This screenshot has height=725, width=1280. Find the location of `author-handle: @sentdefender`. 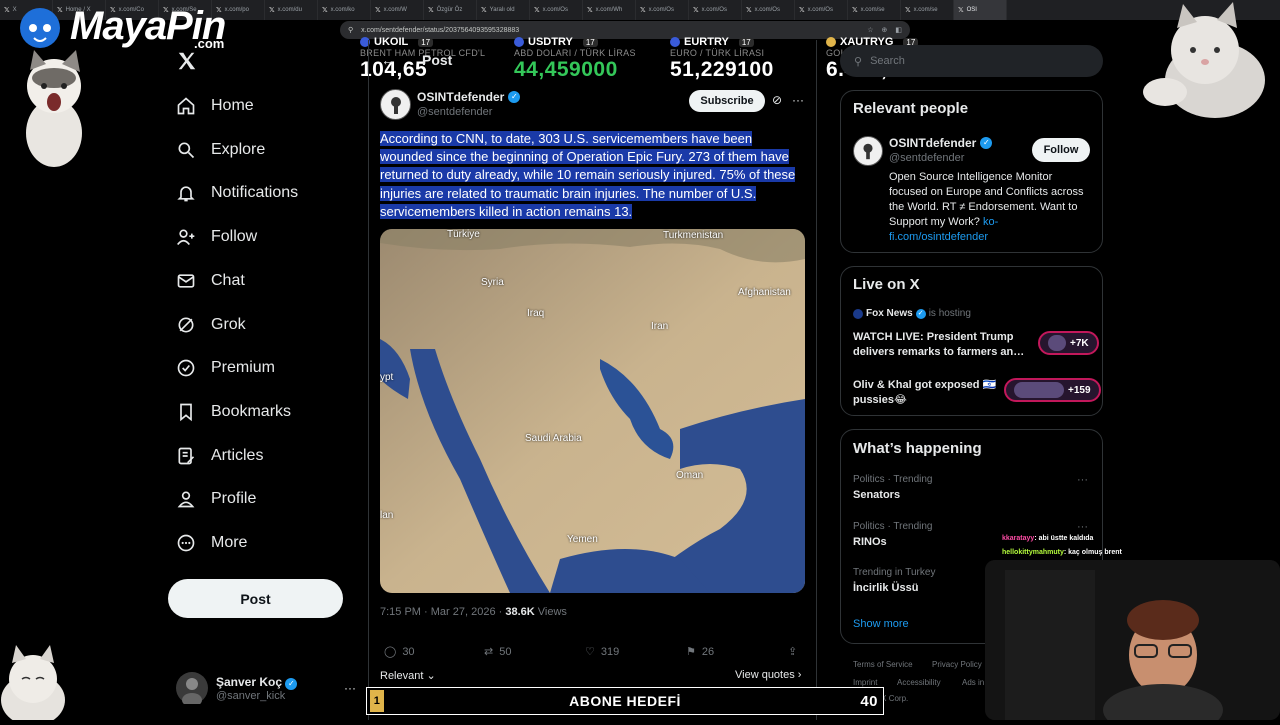

author-handle: @sentdefender is located at coordinates (454, 112).